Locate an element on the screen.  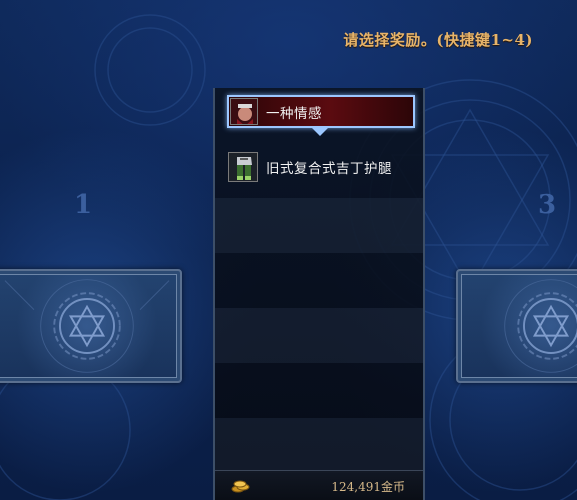
reward-item-name: 一种情感 is located at coordinates (294, 113).